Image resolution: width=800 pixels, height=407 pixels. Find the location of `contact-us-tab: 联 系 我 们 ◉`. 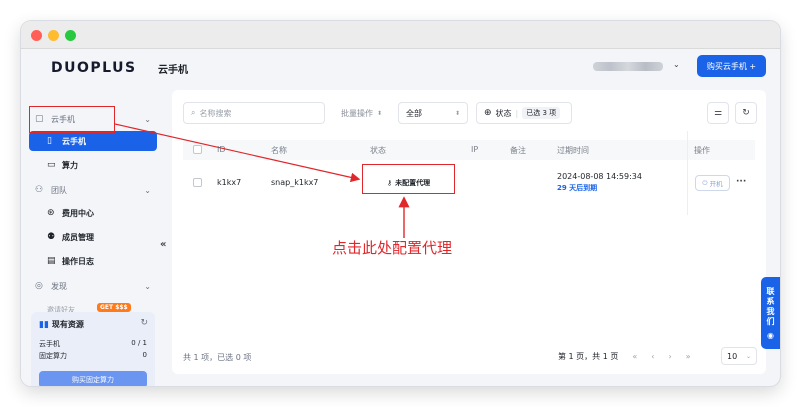

contact-us-tab: 联 系 我 们 ◉ is located at coordinates (770, 313).